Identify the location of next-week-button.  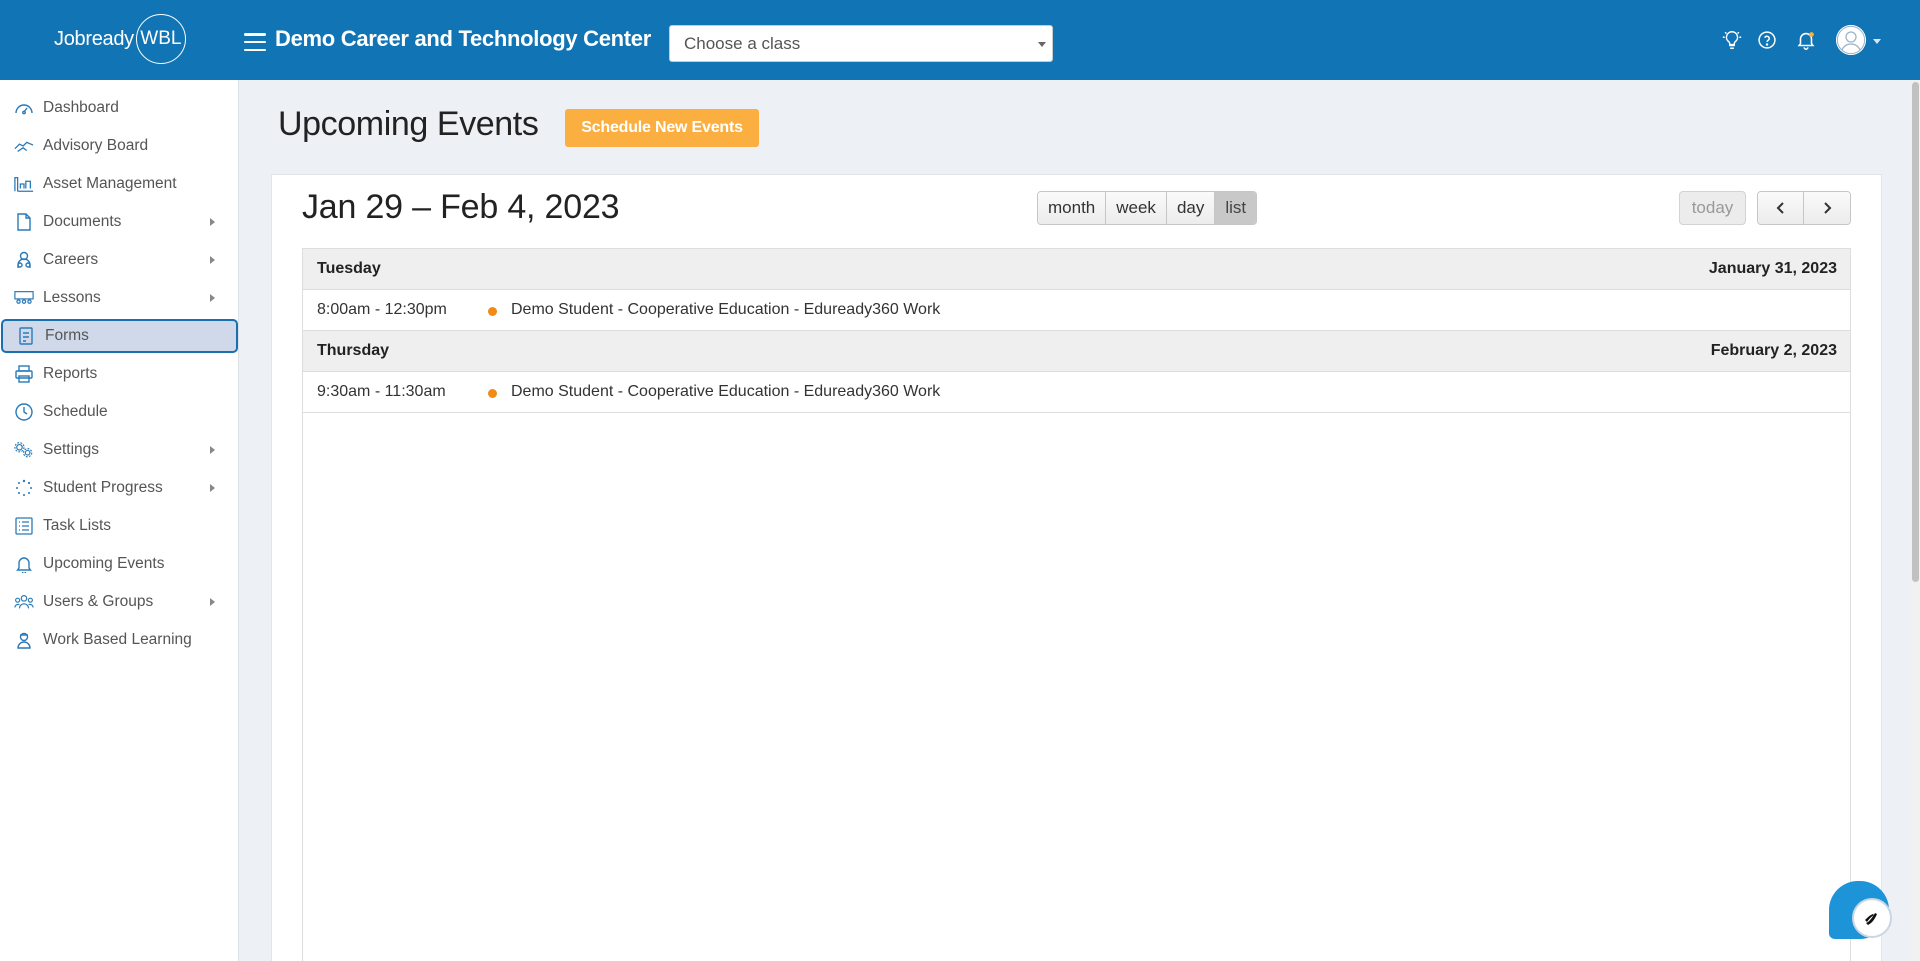
(1827, 208).